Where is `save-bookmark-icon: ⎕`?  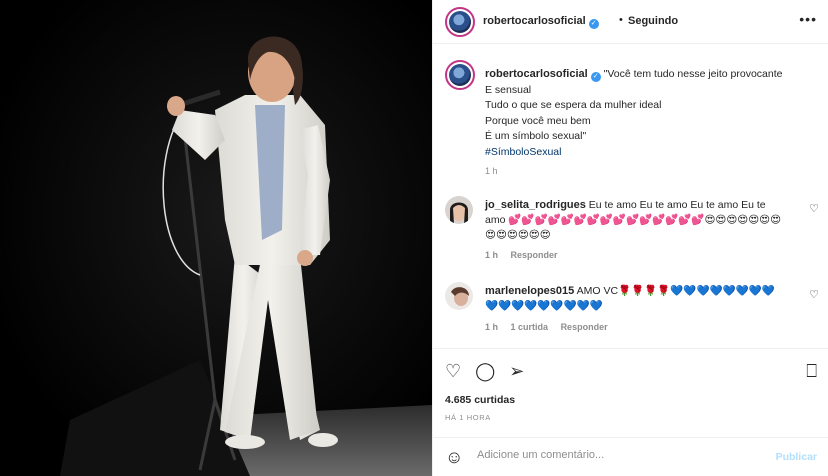
save-bookmark-icon: ⎕ is located at coordinates (811, 371).